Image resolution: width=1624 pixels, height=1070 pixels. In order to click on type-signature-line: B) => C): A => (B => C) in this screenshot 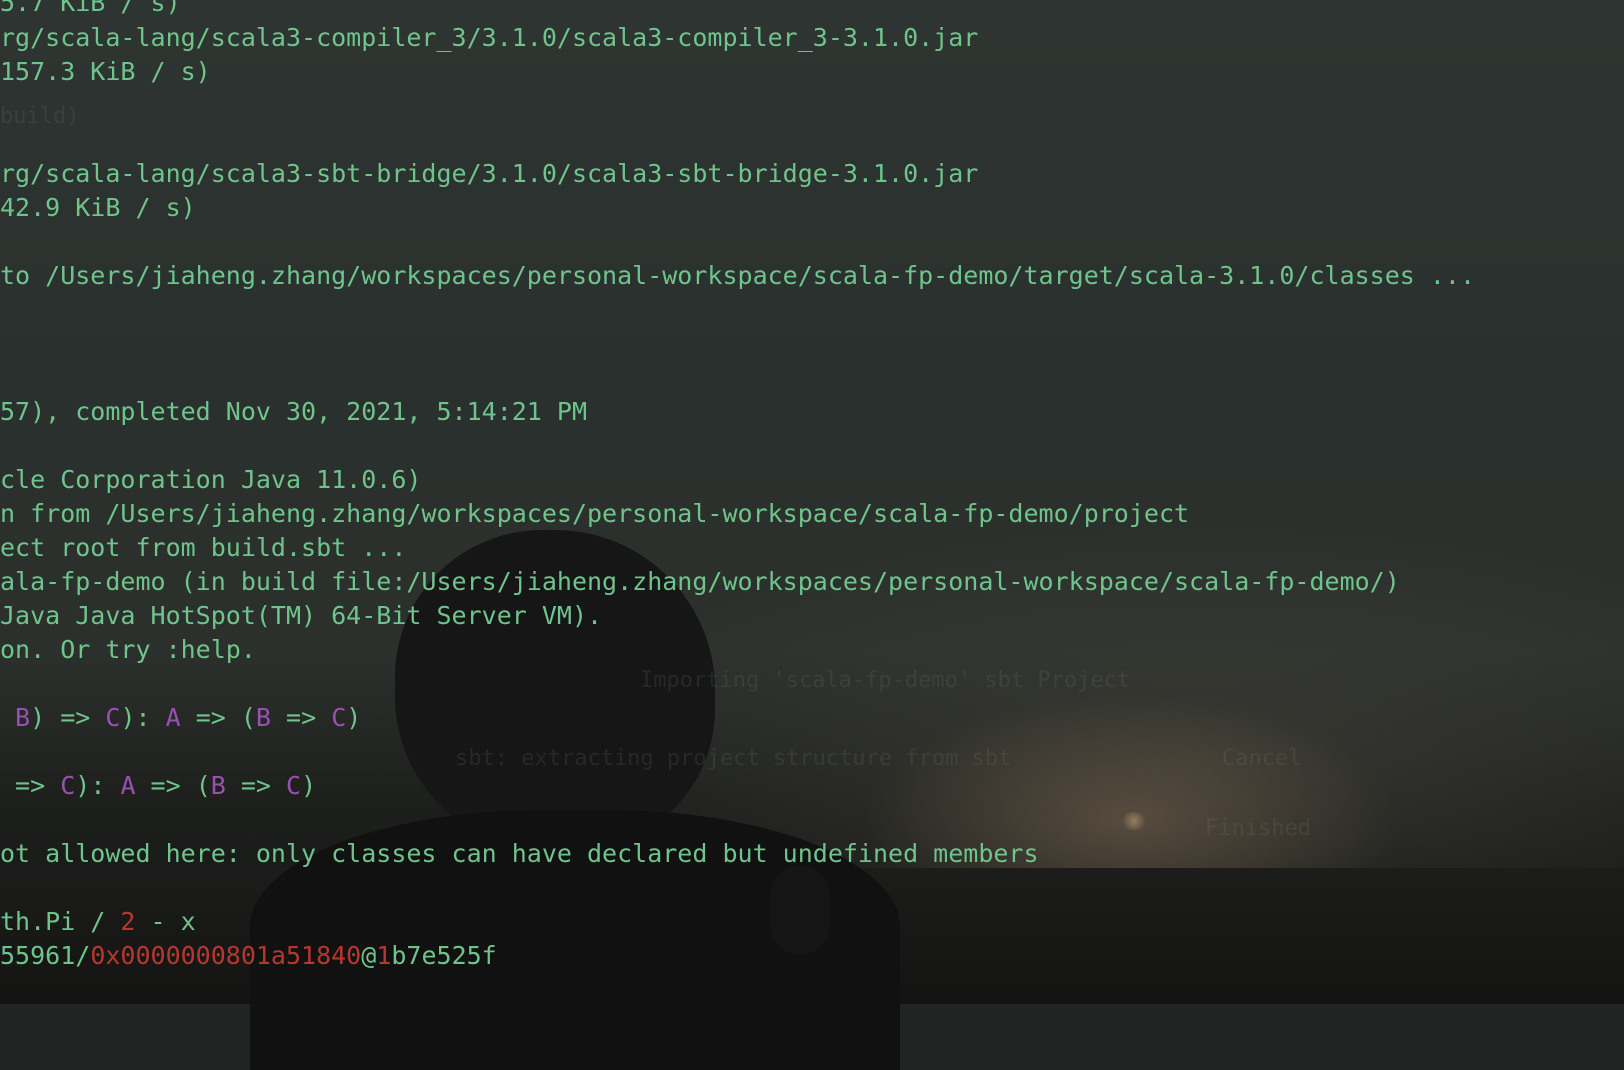, I will do `click(181, 717)`.